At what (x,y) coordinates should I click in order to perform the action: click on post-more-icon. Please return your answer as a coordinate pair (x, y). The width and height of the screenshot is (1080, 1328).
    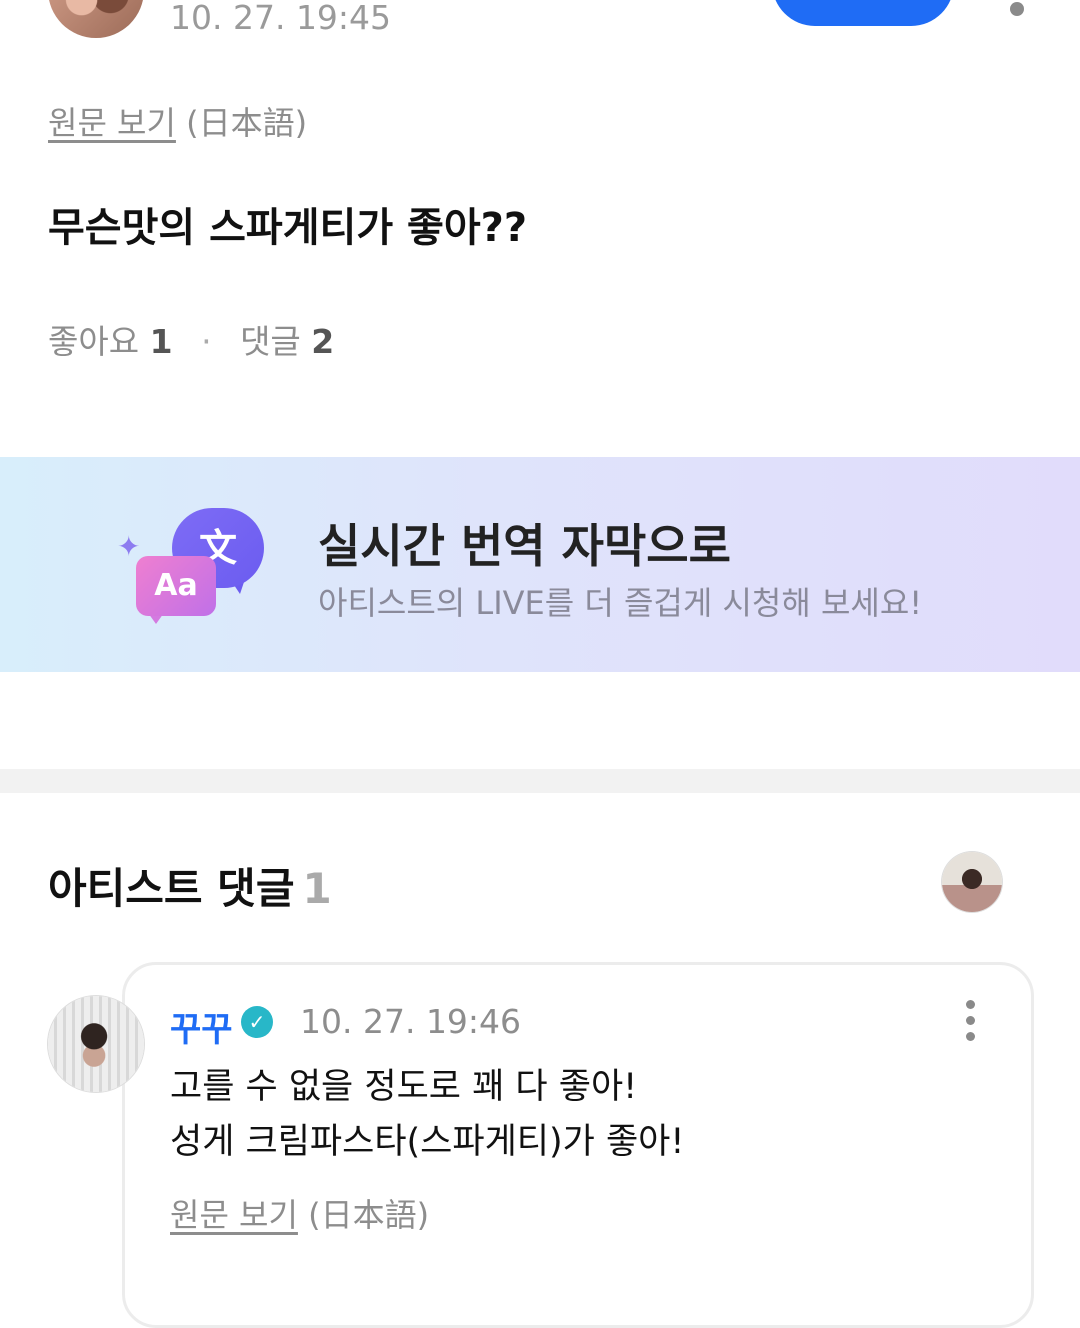
    Looking at the image, I should click on (1017, 9).